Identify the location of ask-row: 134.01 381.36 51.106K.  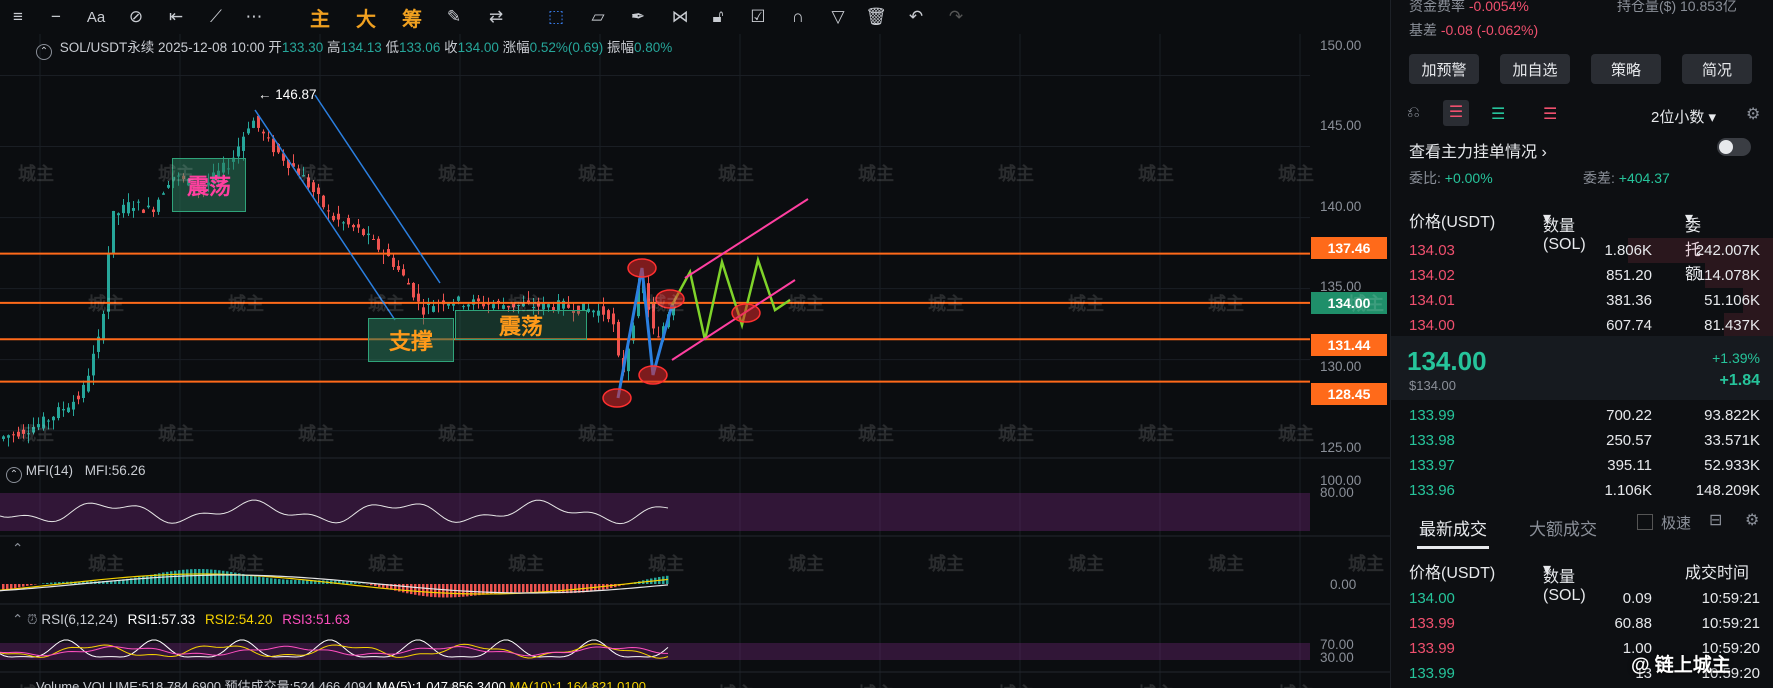
(1582, 300).